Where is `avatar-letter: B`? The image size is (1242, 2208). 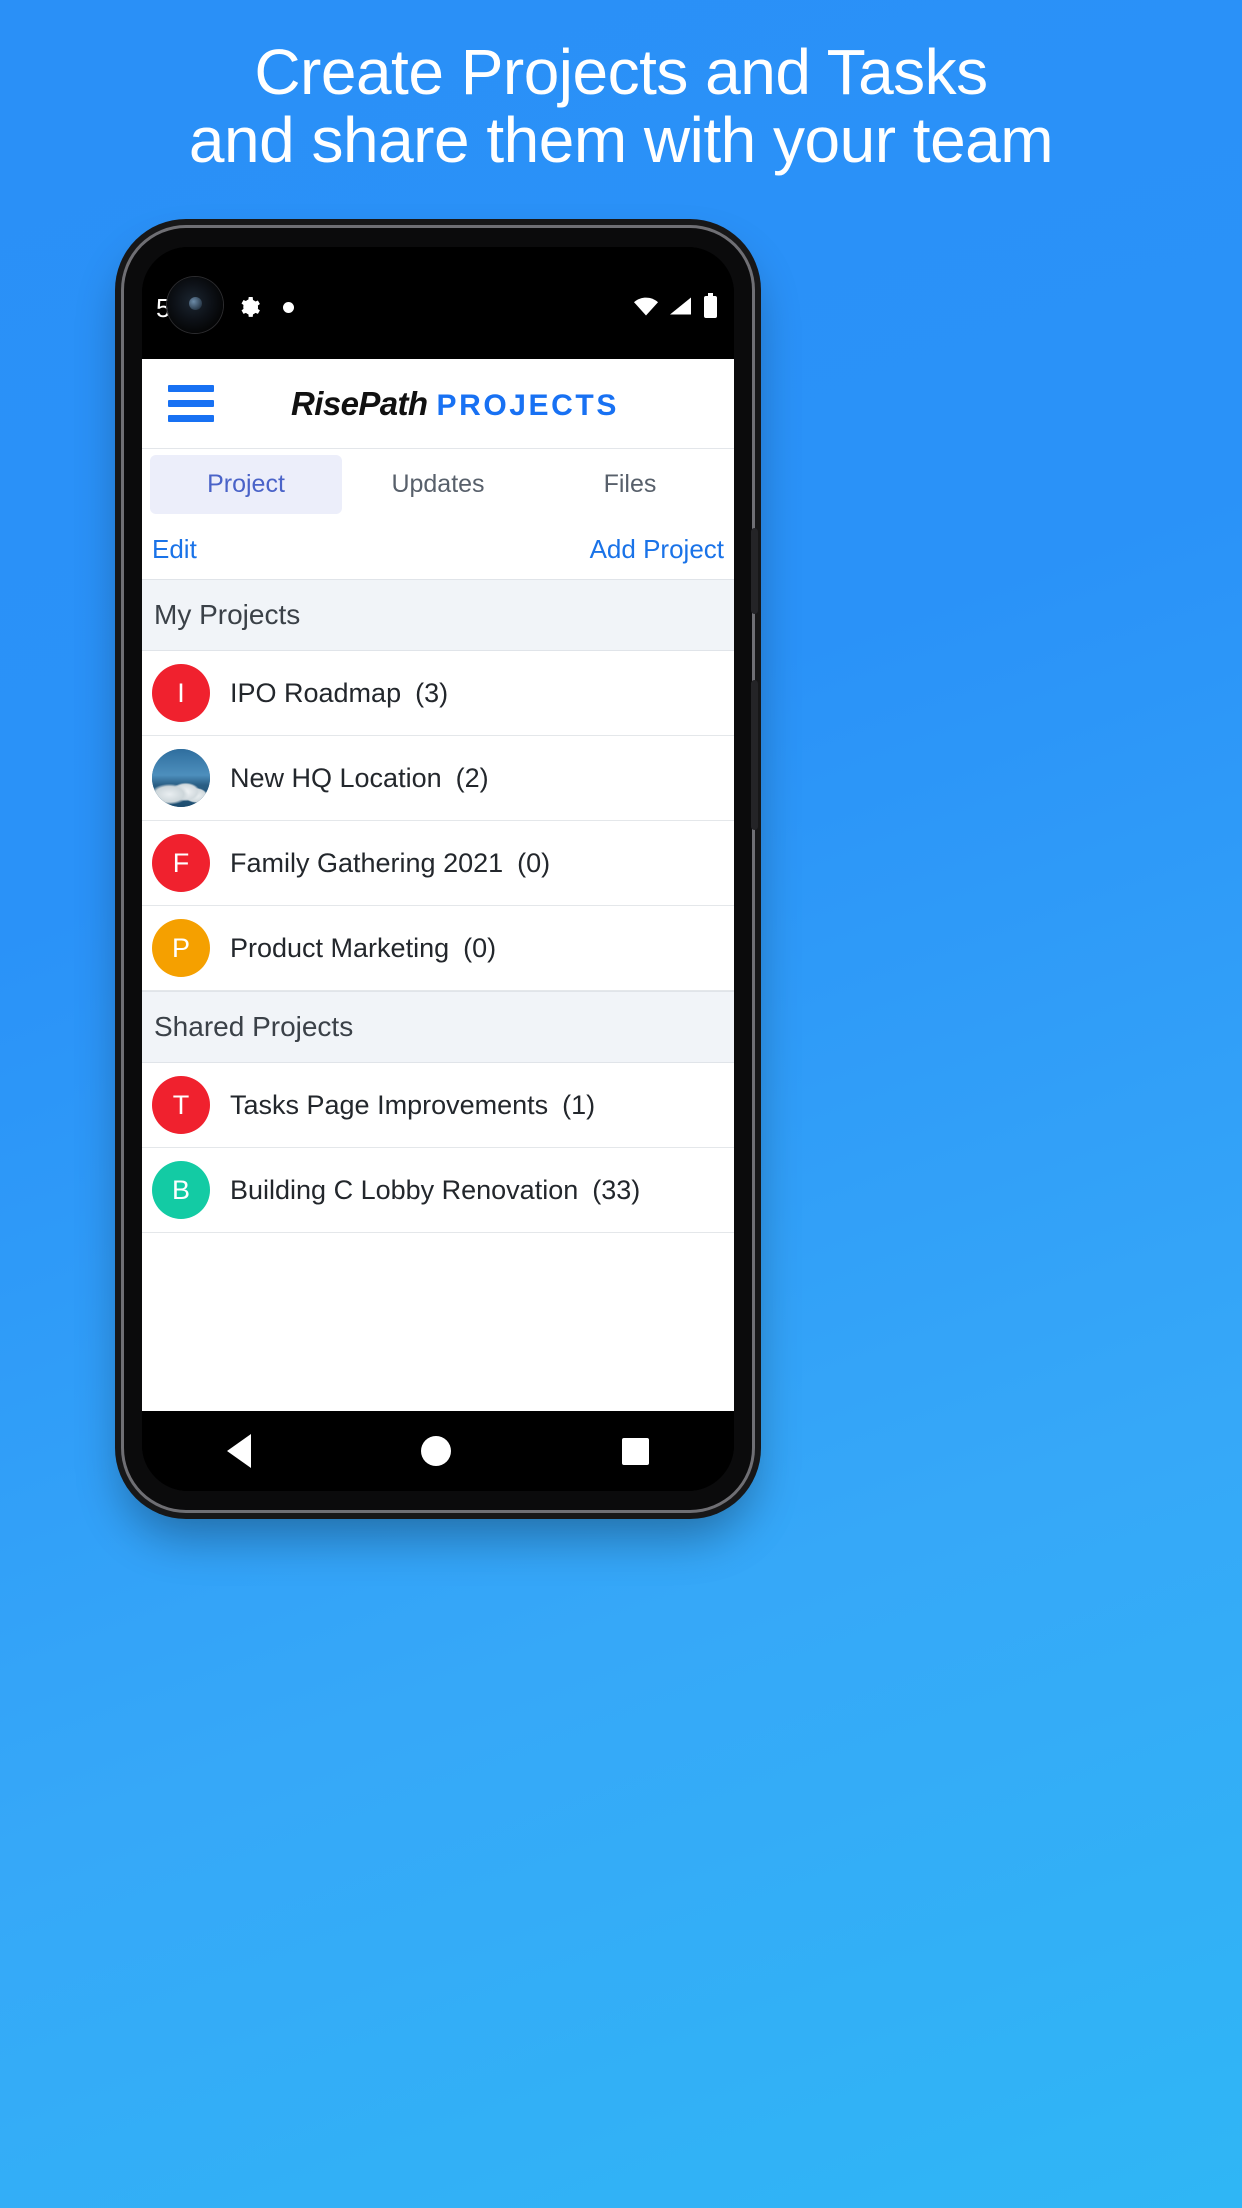
avatar-letter: B is located at coordinates (180, 1189).